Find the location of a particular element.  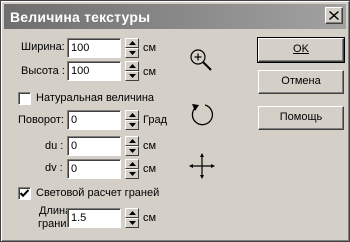

du-field: 0 is located at coordinates (94, 146).